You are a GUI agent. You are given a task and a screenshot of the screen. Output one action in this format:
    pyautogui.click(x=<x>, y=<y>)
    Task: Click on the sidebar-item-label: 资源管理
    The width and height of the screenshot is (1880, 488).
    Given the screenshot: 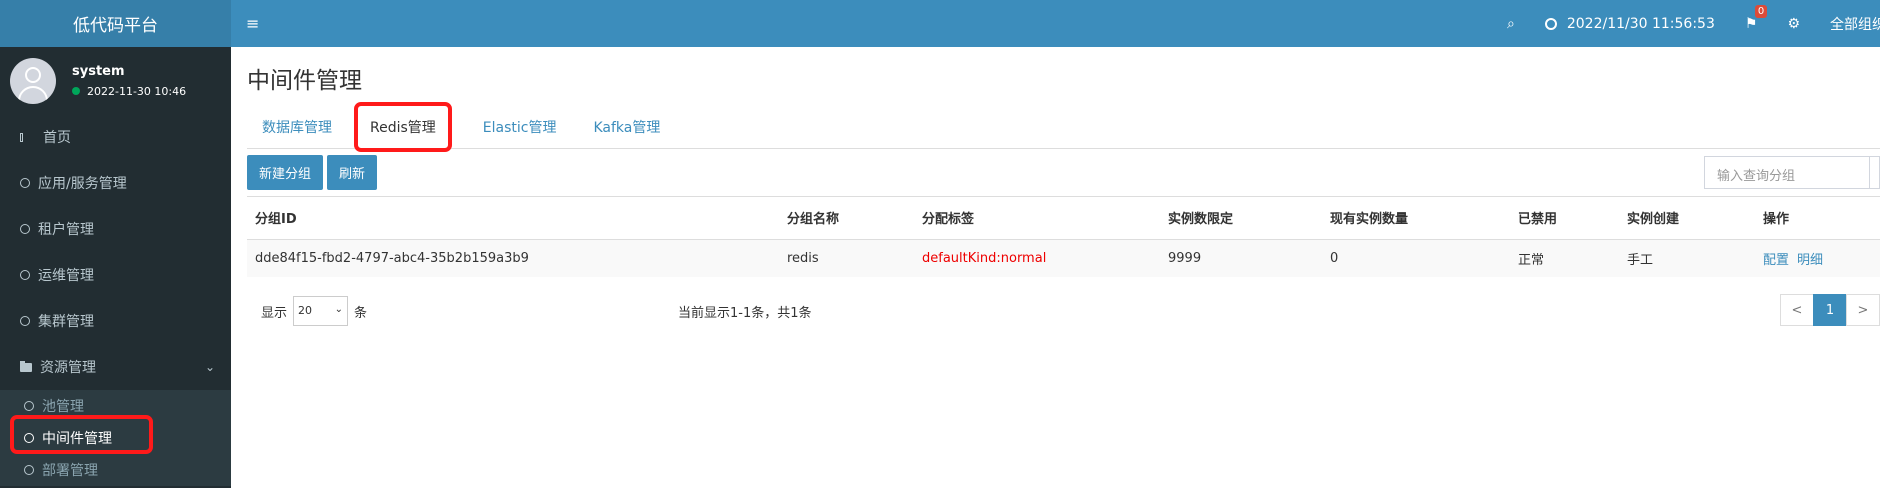 What is the action you would take?
    pyautogui.click(x=68, y=368)
    